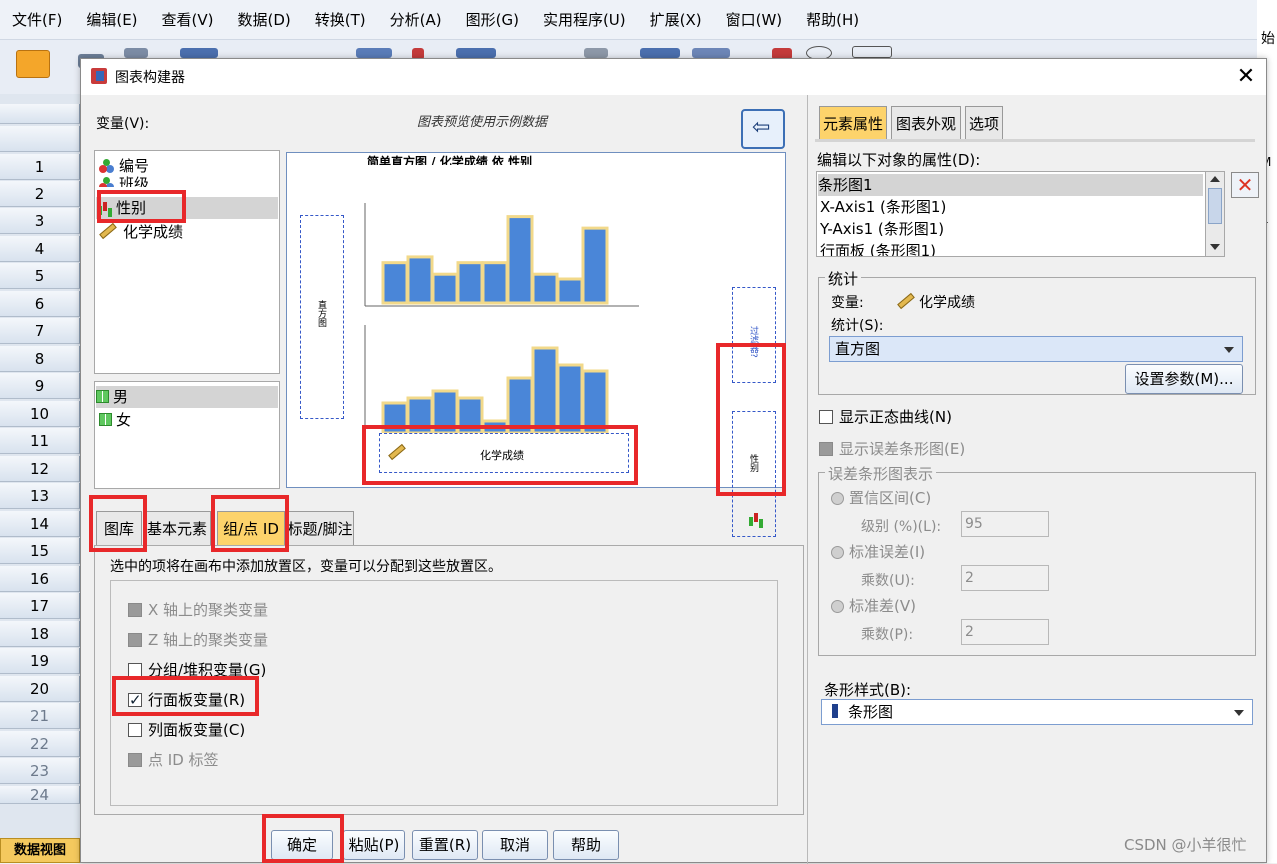 This screenshot has width=1277, height=864. Describe the element at coordinates (40, 689) in the screenshot. I see `row-header: 20` at that location.